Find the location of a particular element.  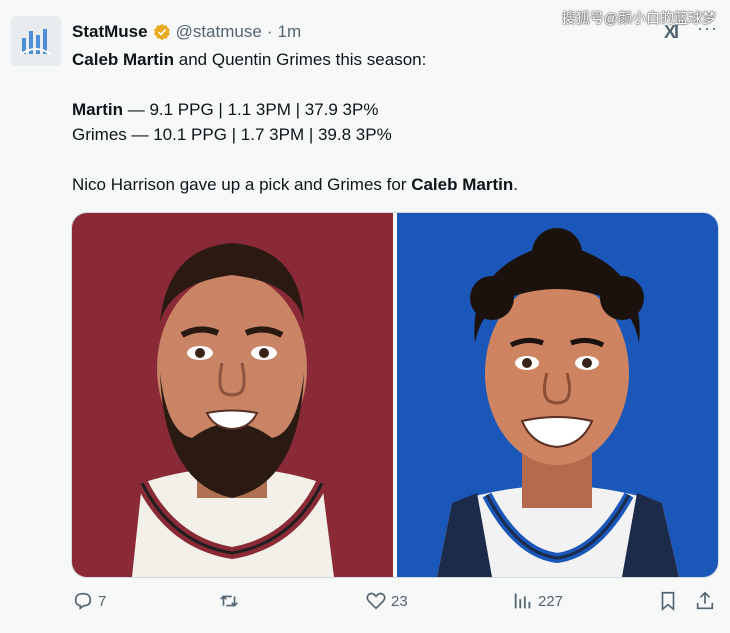

reply-count: 7 is located at coordinates (102, 601).